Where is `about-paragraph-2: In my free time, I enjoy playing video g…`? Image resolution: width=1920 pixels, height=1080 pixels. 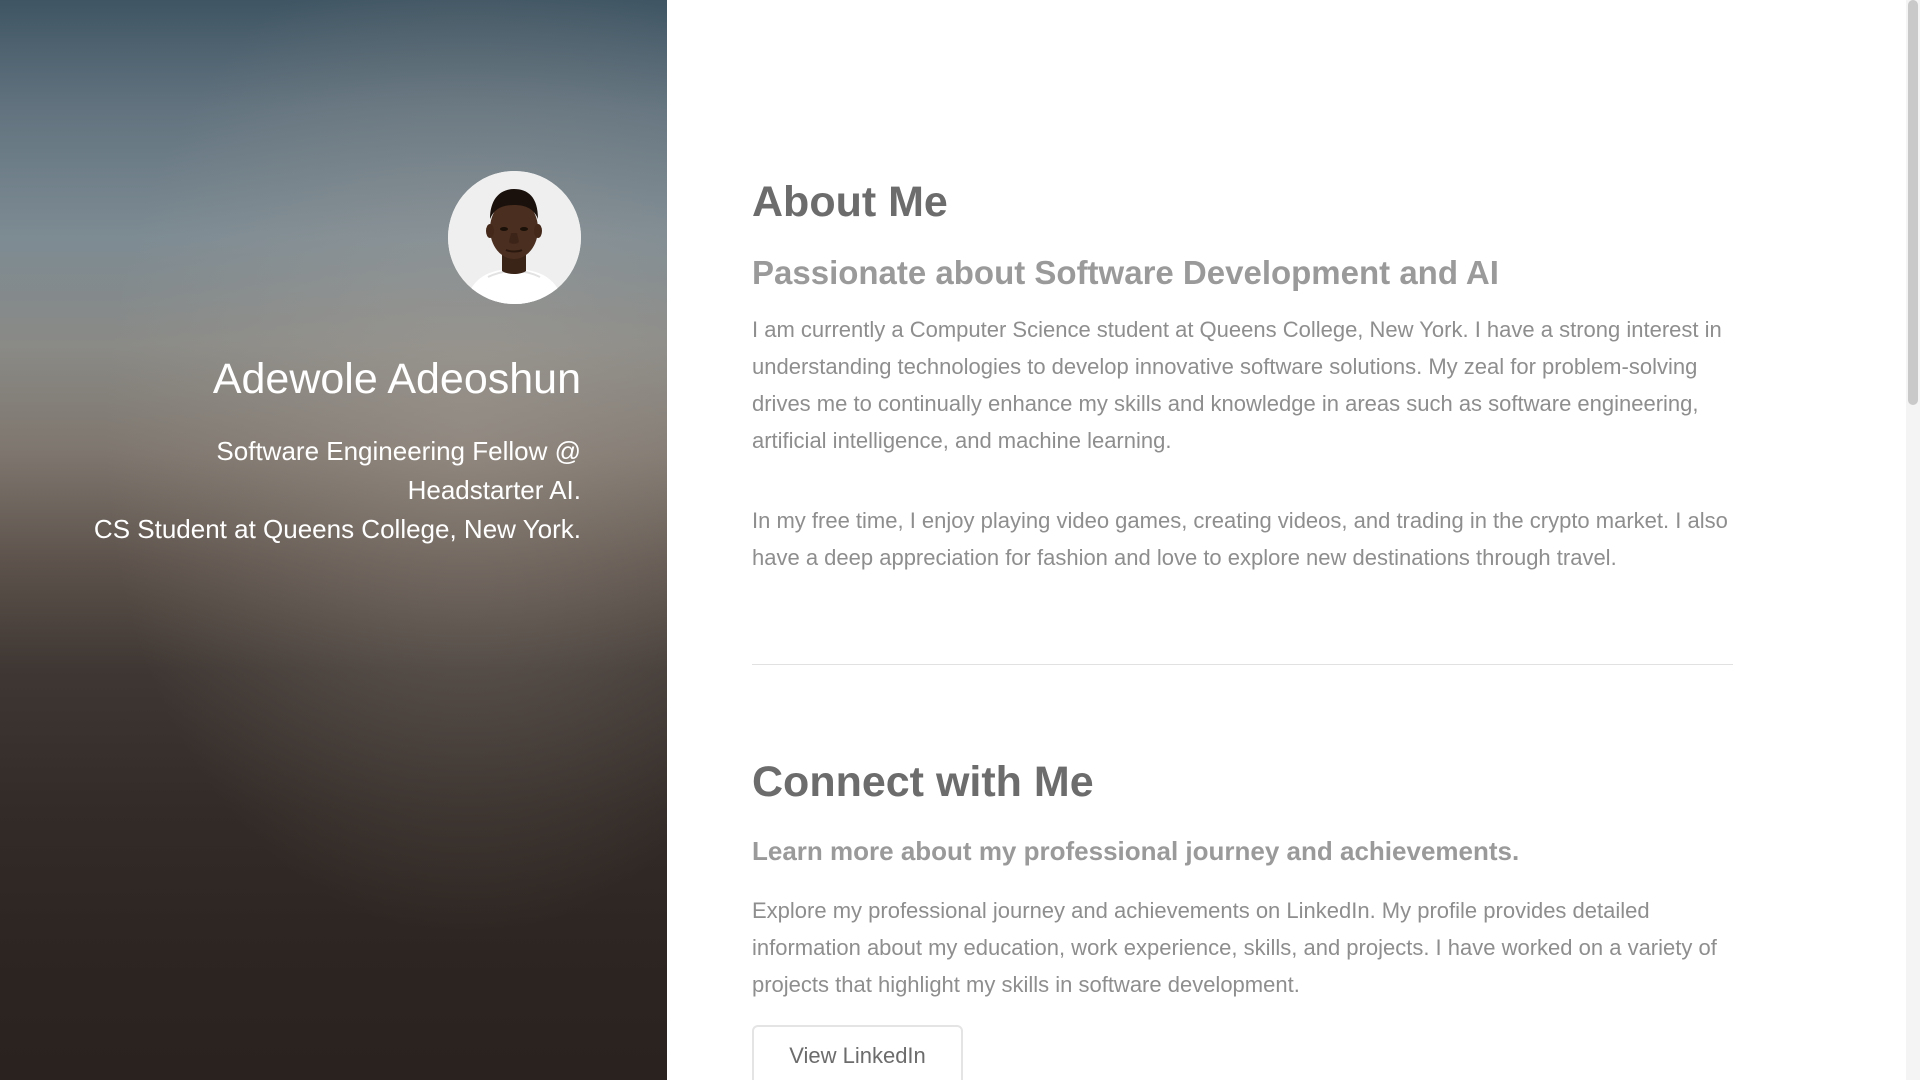
about-paragraph-2: In my free time, I enjoy playing video g… is located at coordinates (1240, 539).